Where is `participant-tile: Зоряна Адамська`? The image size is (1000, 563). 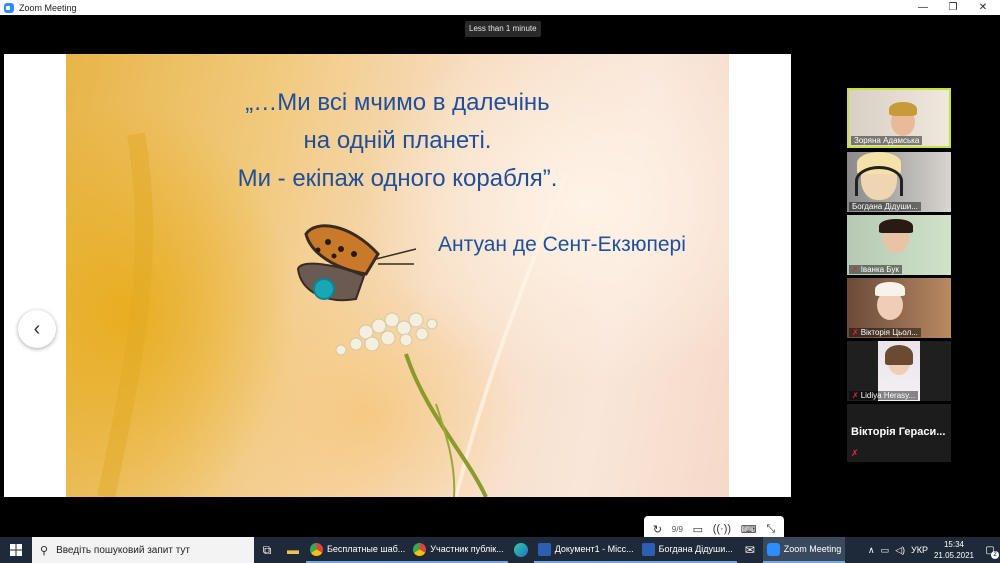
participant-tile: Зоряна Адамська is located at coordinates (899, 118).